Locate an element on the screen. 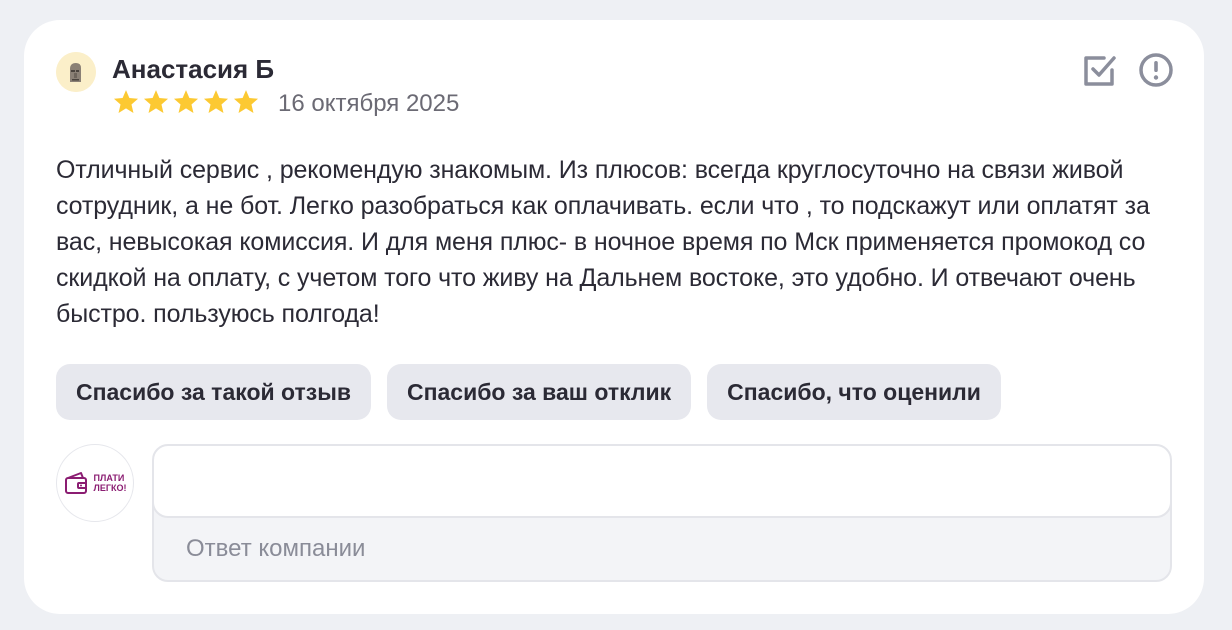 The width and height of the screenshot is (1232, 630). exclamation-circle-icon is located at coordinates (1156, 70).